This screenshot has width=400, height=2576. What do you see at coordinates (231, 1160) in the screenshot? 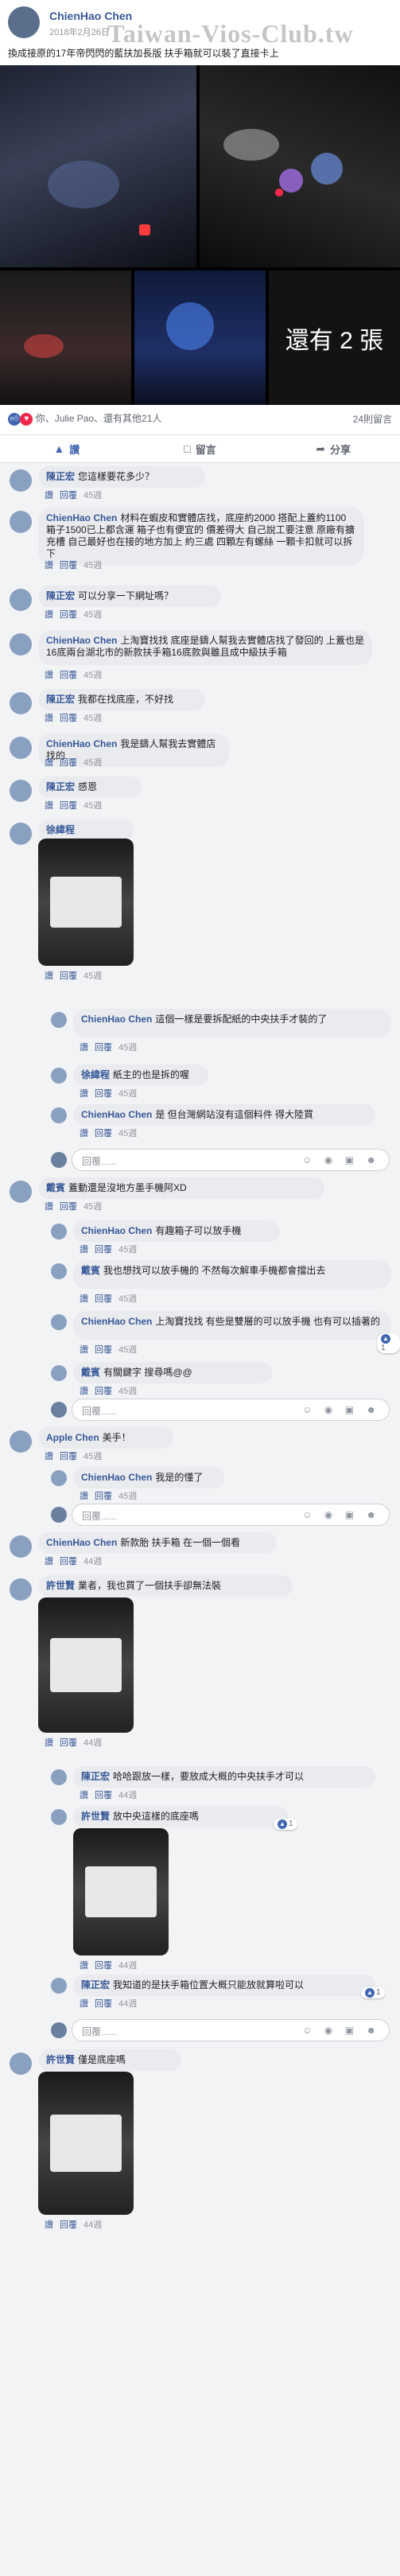
I see `reply-input-field: 回覆...... ☺ ◉ ▣ ☻` at bounding box center [231, 1160].